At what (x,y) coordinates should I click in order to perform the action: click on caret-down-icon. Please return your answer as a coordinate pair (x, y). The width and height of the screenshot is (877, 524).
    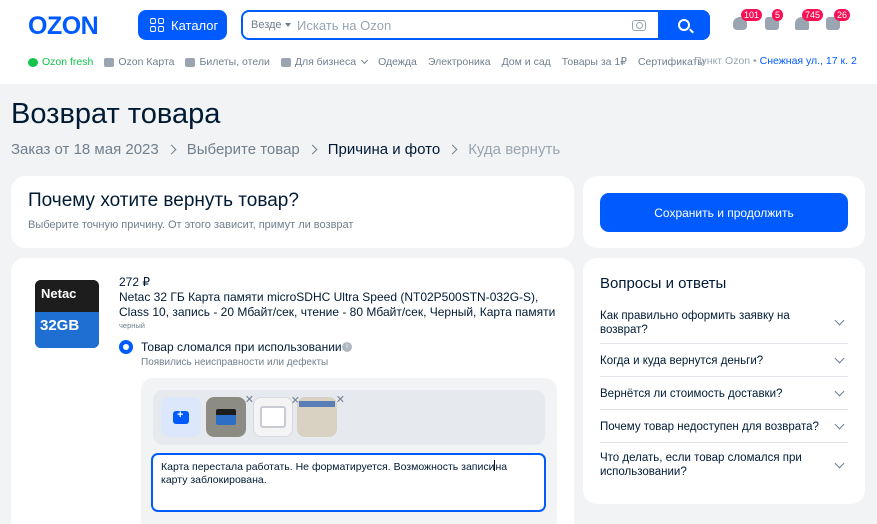
    Looking at the image, I should click on (287, 25).